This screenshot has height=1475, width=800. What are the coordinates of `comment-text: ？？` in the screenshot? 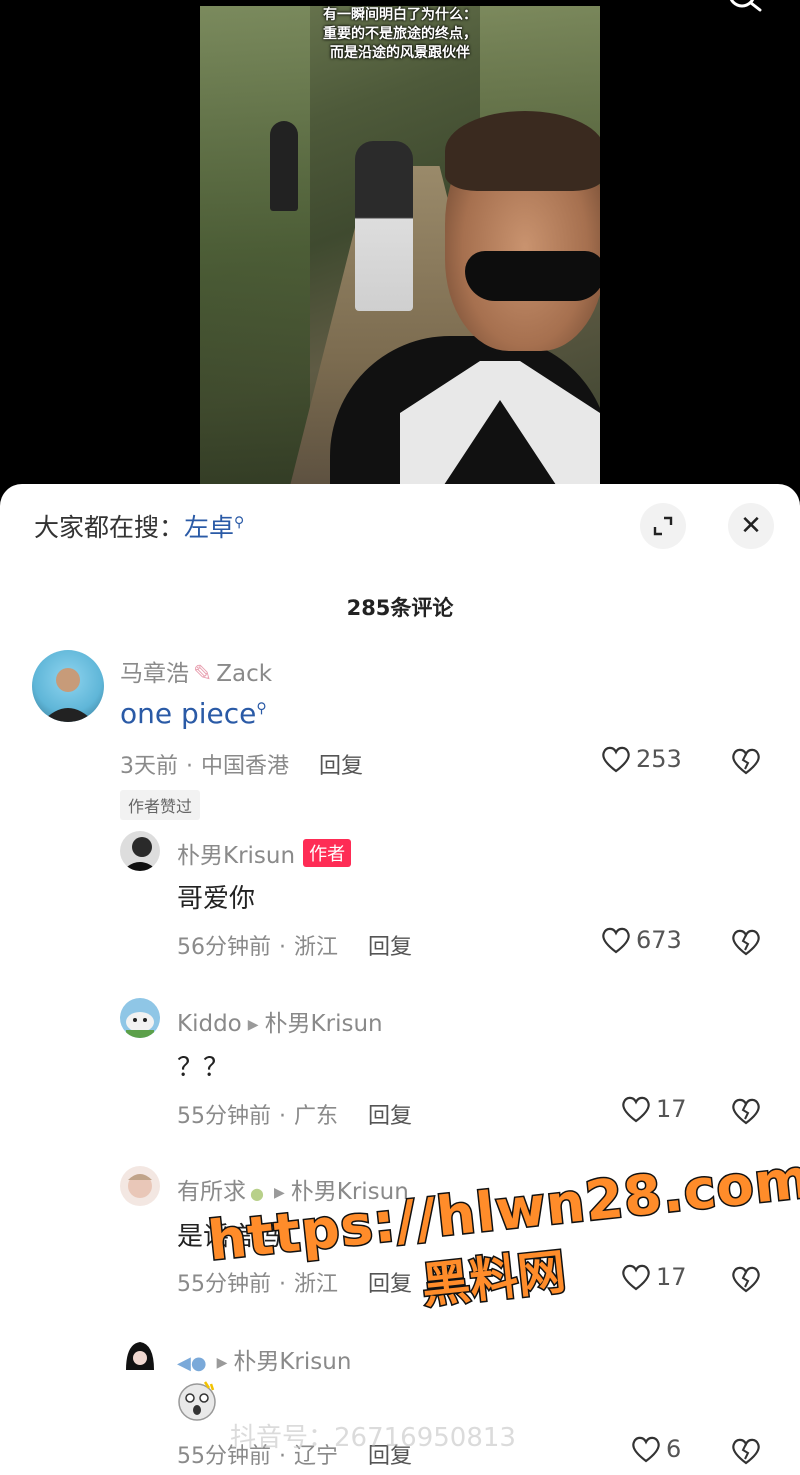 It's located at (203, 1065).